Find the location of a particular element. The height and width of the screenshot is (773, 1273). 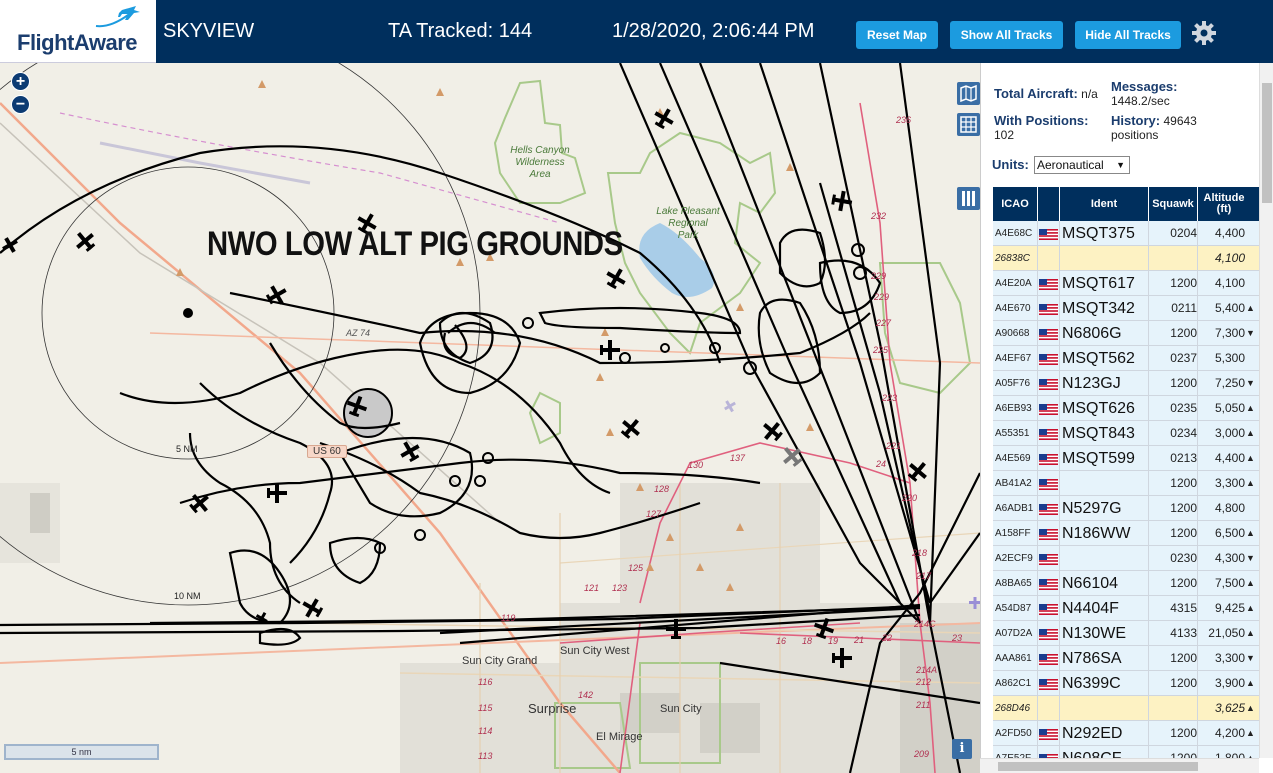

grid-icon is located at coordinates (968, 124).